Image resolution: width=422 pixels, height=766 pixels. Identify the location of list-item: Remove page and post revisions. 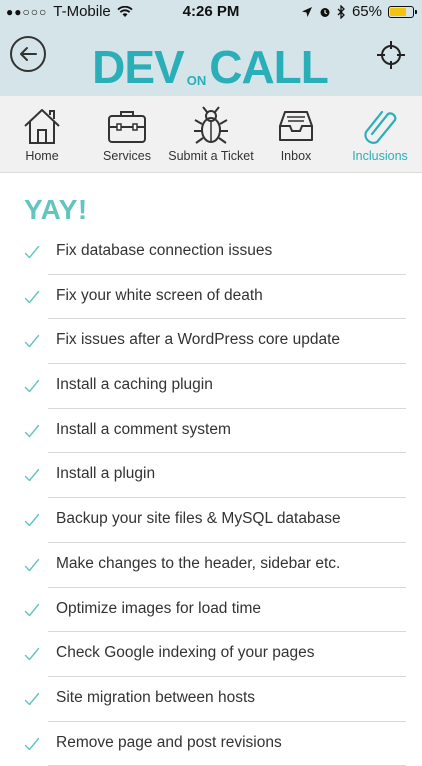
(211, 744).